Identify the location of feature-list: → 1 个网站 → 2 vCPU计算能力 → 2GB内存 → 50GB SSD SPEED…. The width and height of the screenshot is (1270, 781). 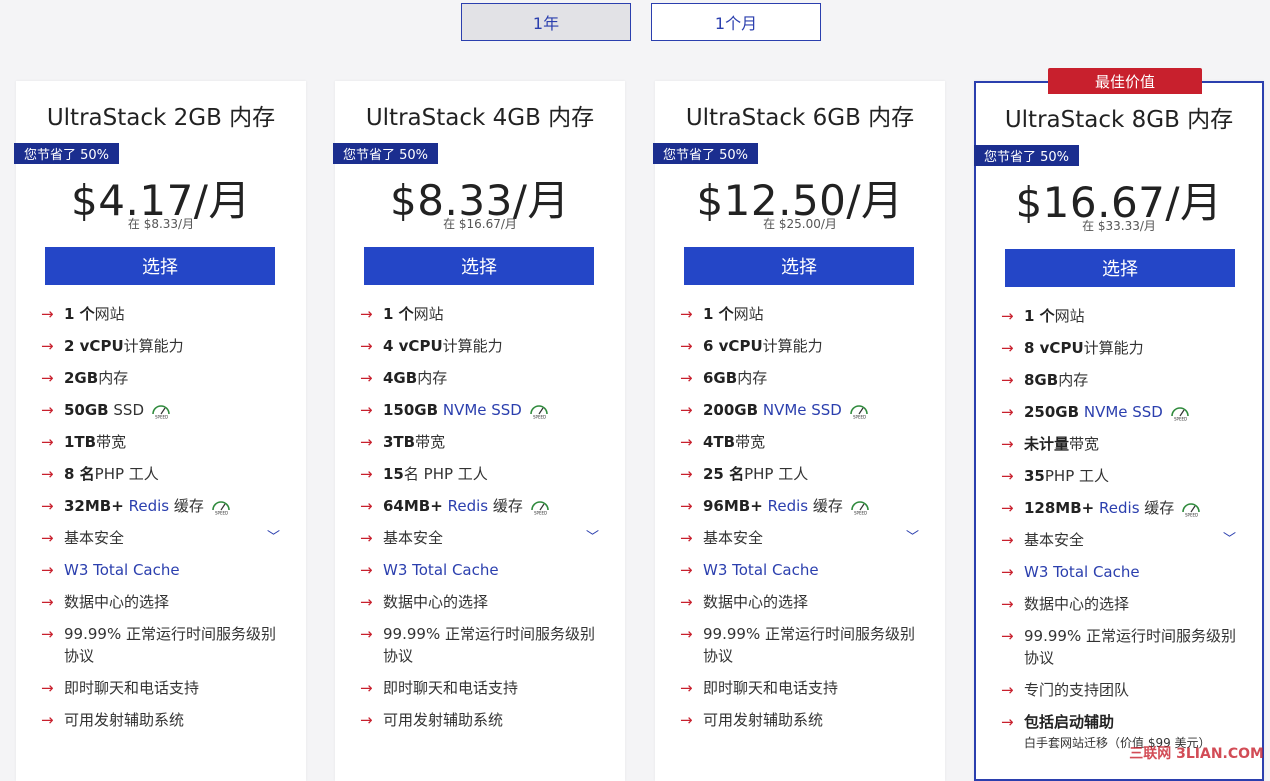
(165, 522).